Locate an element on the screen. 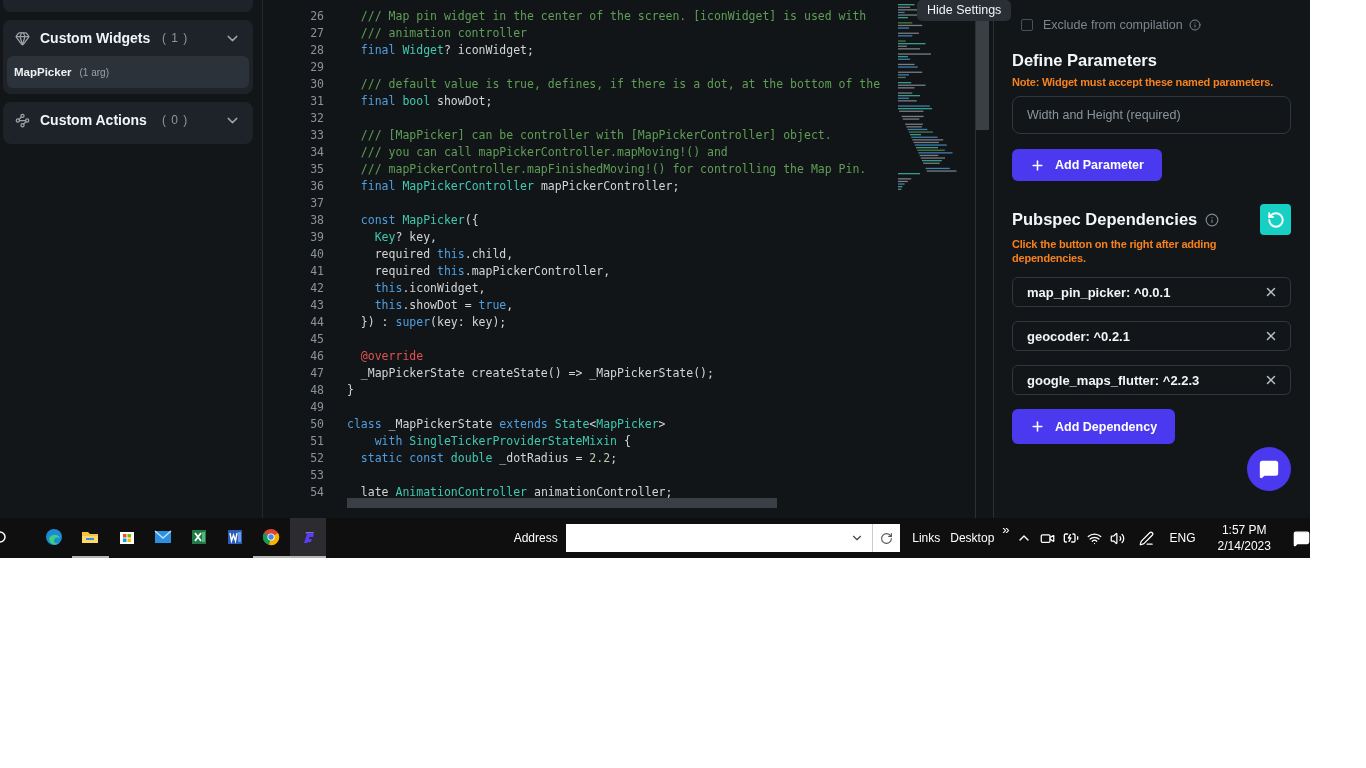  line-number: 40 is located at coordinates (317, 253).